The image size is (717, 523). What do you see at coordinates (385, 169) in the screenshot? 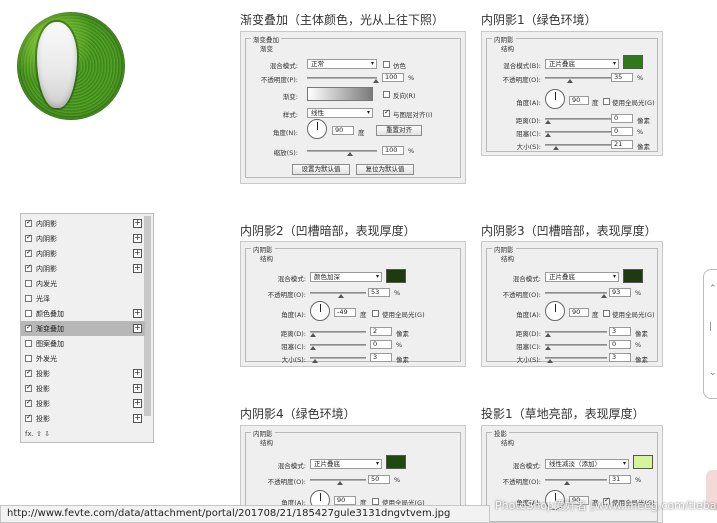
I see `reset-default-button: 复位为默认值` at bounding box center [385, 169].